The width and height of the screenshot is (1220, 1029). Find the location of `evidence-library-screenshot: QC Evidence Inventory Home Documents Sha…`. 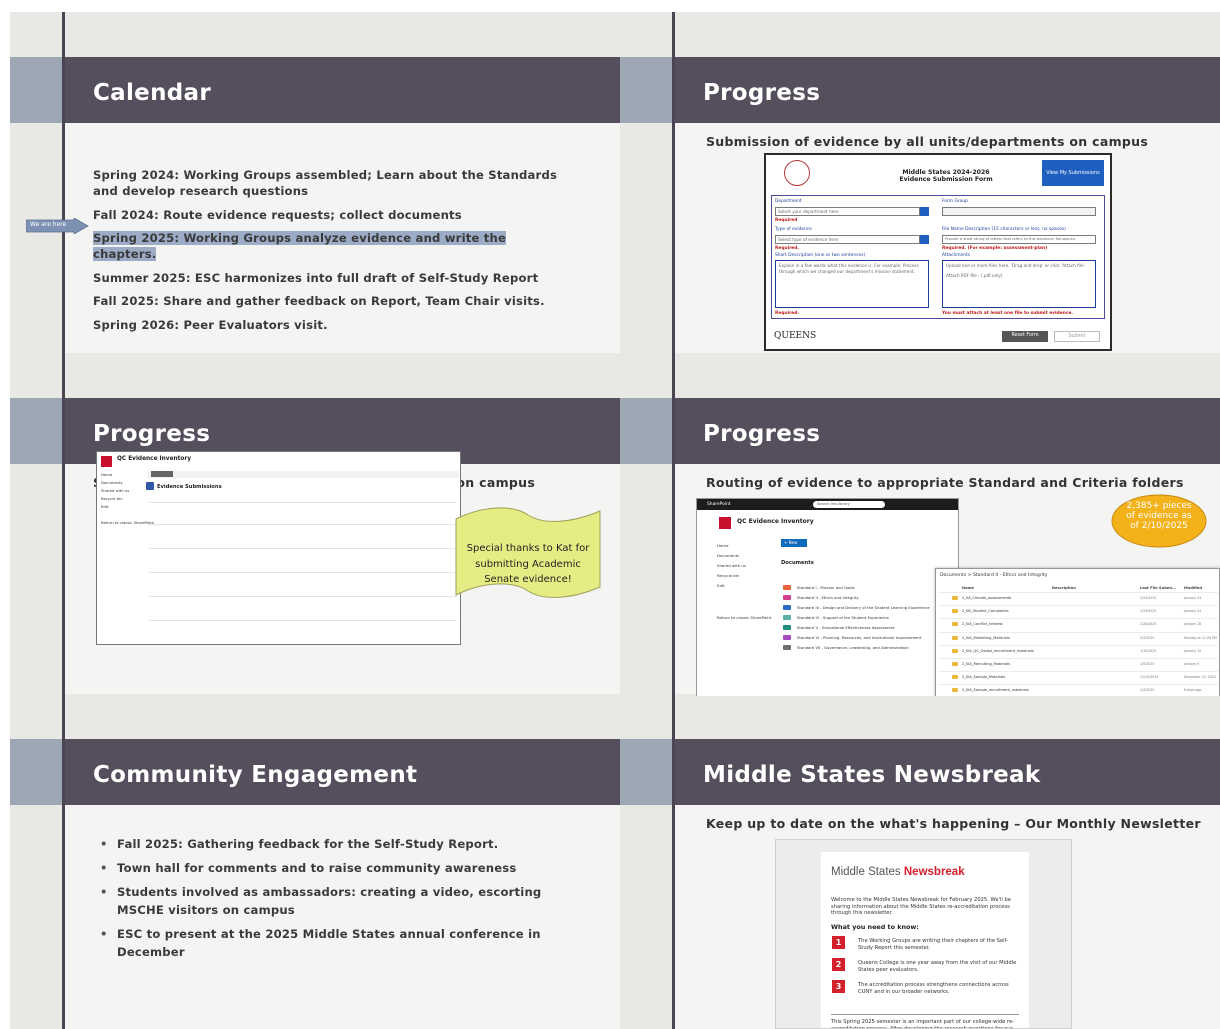

evidence-library-screenshot: QC Evidence Inventory Home Documents Sha… is located at coordinates (278, 548).